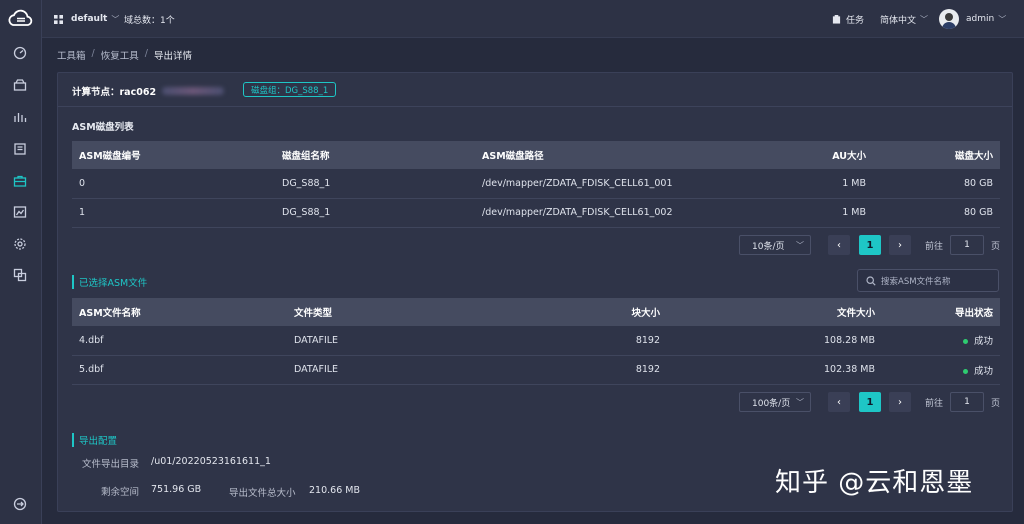  Describe the element at coordinates (871, 280) in the screenshot. I see `search-icon` at that location.